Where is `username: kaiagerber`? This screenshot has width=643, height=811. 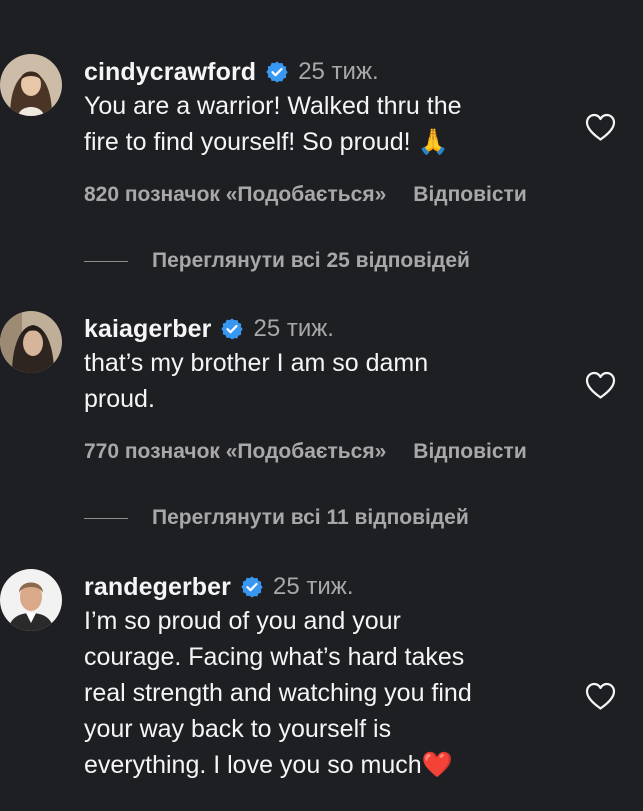
username: kaiagerber is located at coordinates (147, 329).